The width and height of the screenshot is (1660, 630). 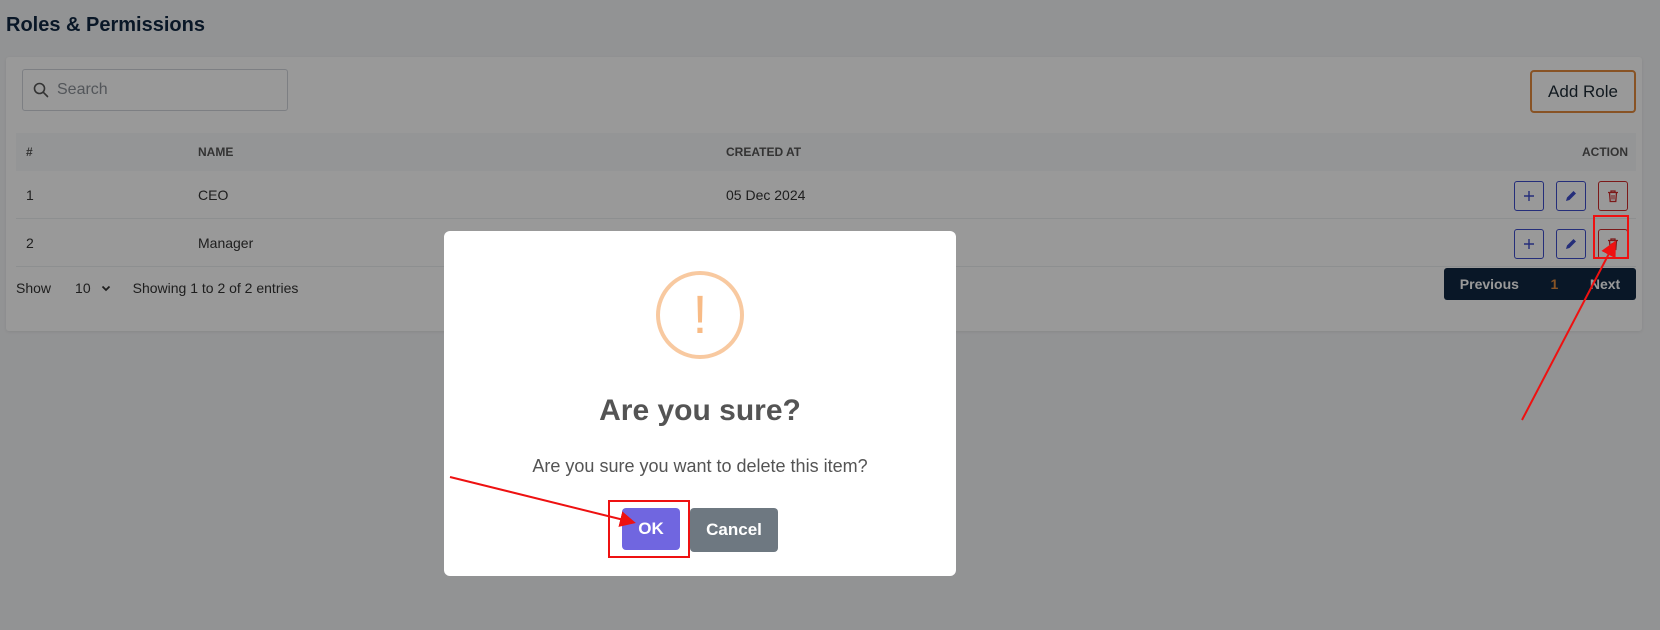 I want to click on warning-symbol: !, so click(x=700, y=315).